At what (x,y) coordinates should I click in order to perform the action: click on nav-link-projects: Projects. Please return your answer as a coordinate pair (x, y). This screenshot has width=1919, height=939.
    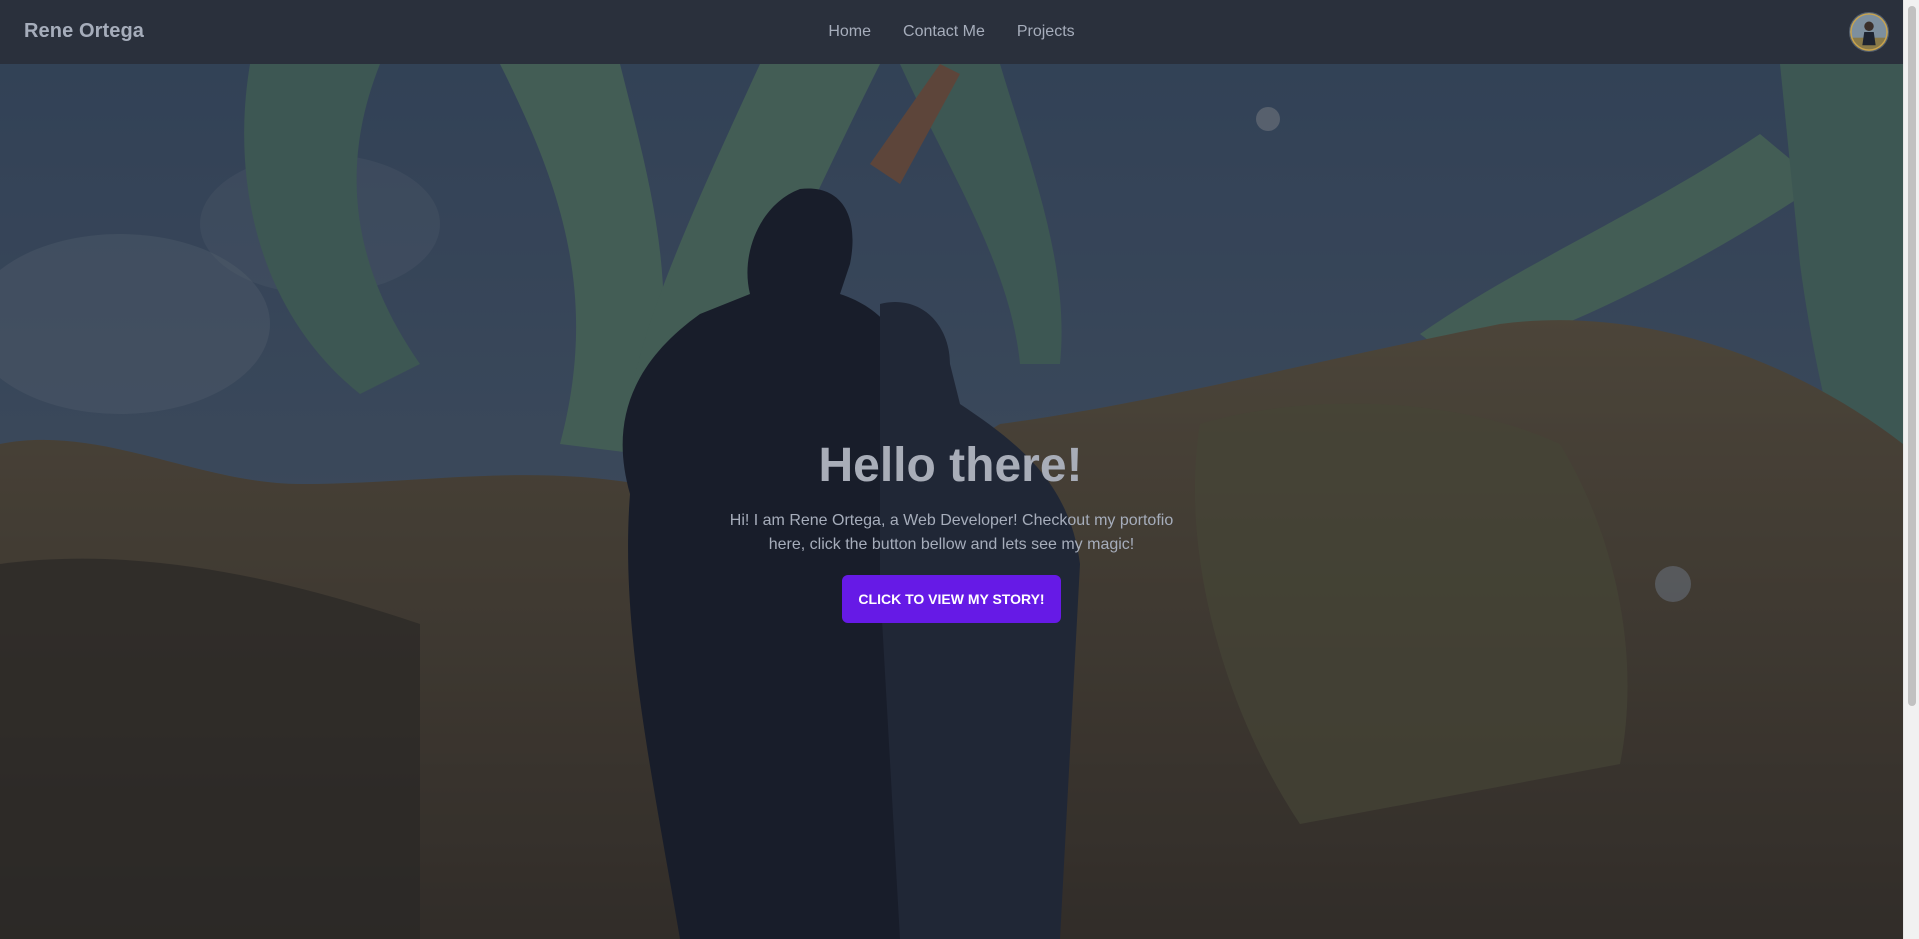
    Looking at the image, I should click on (1046, 32).